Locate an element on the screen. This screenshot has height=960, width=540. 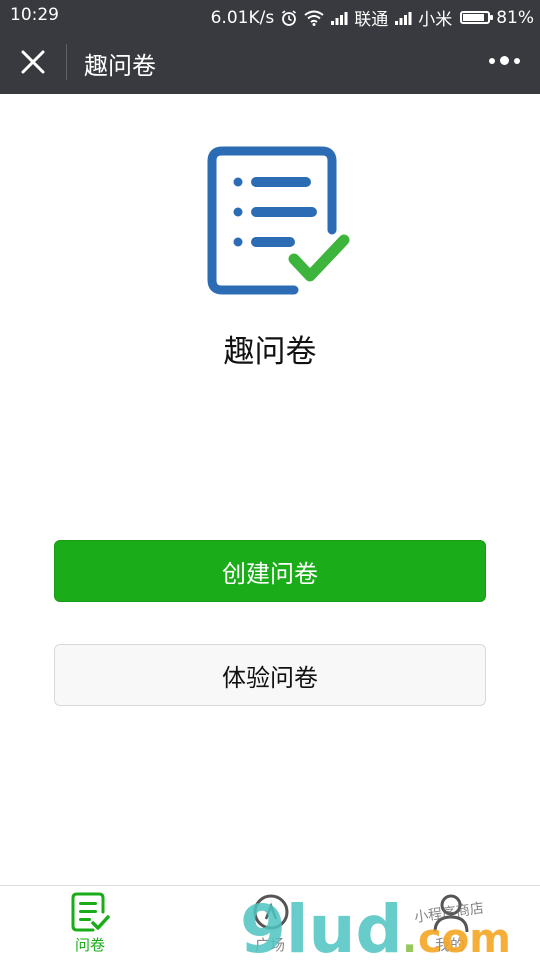
nav-bar: 趣问卷 is located at coordinates (270, 62).